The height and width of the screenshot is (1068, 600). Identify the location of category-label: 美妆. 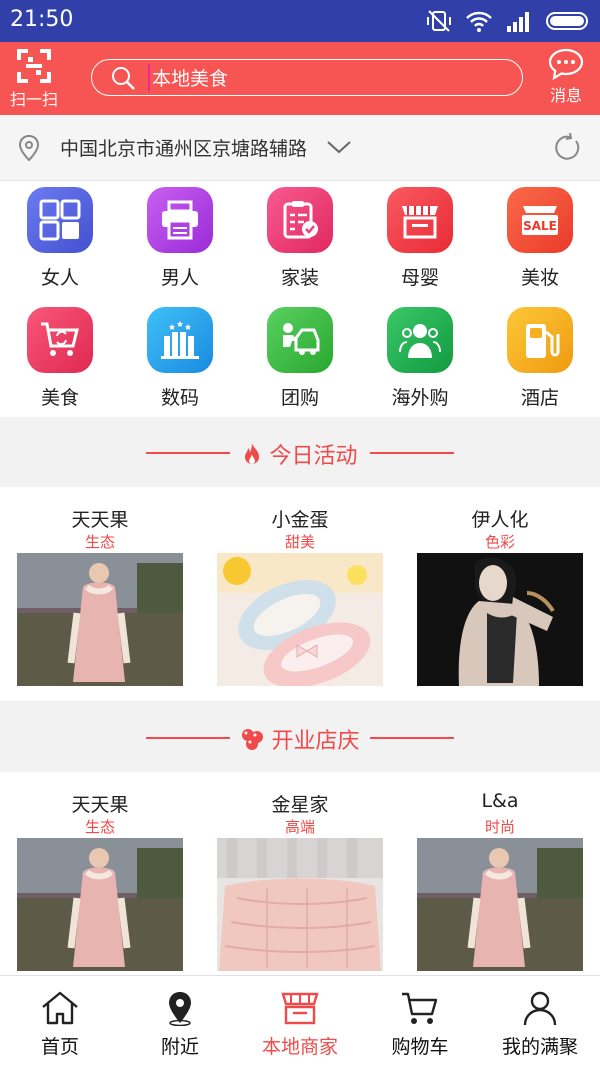
(539, 278).